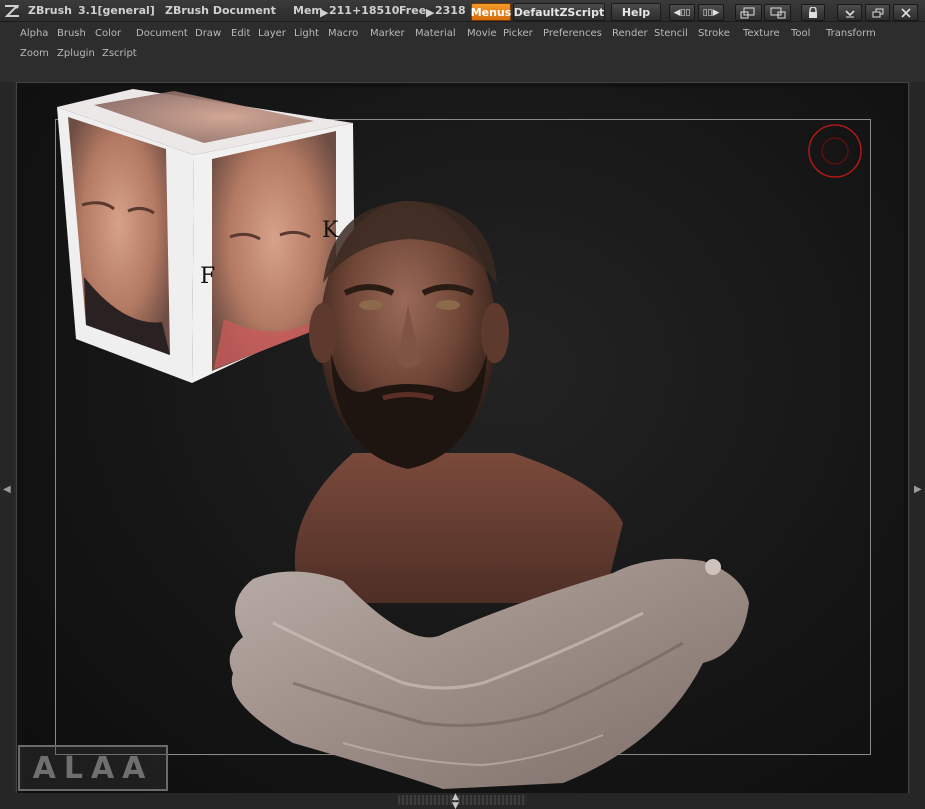 The image size is (925, 809). Describe the element at coordinates (636, 12) in the screenshot. I see `help-button: Help` at that location.